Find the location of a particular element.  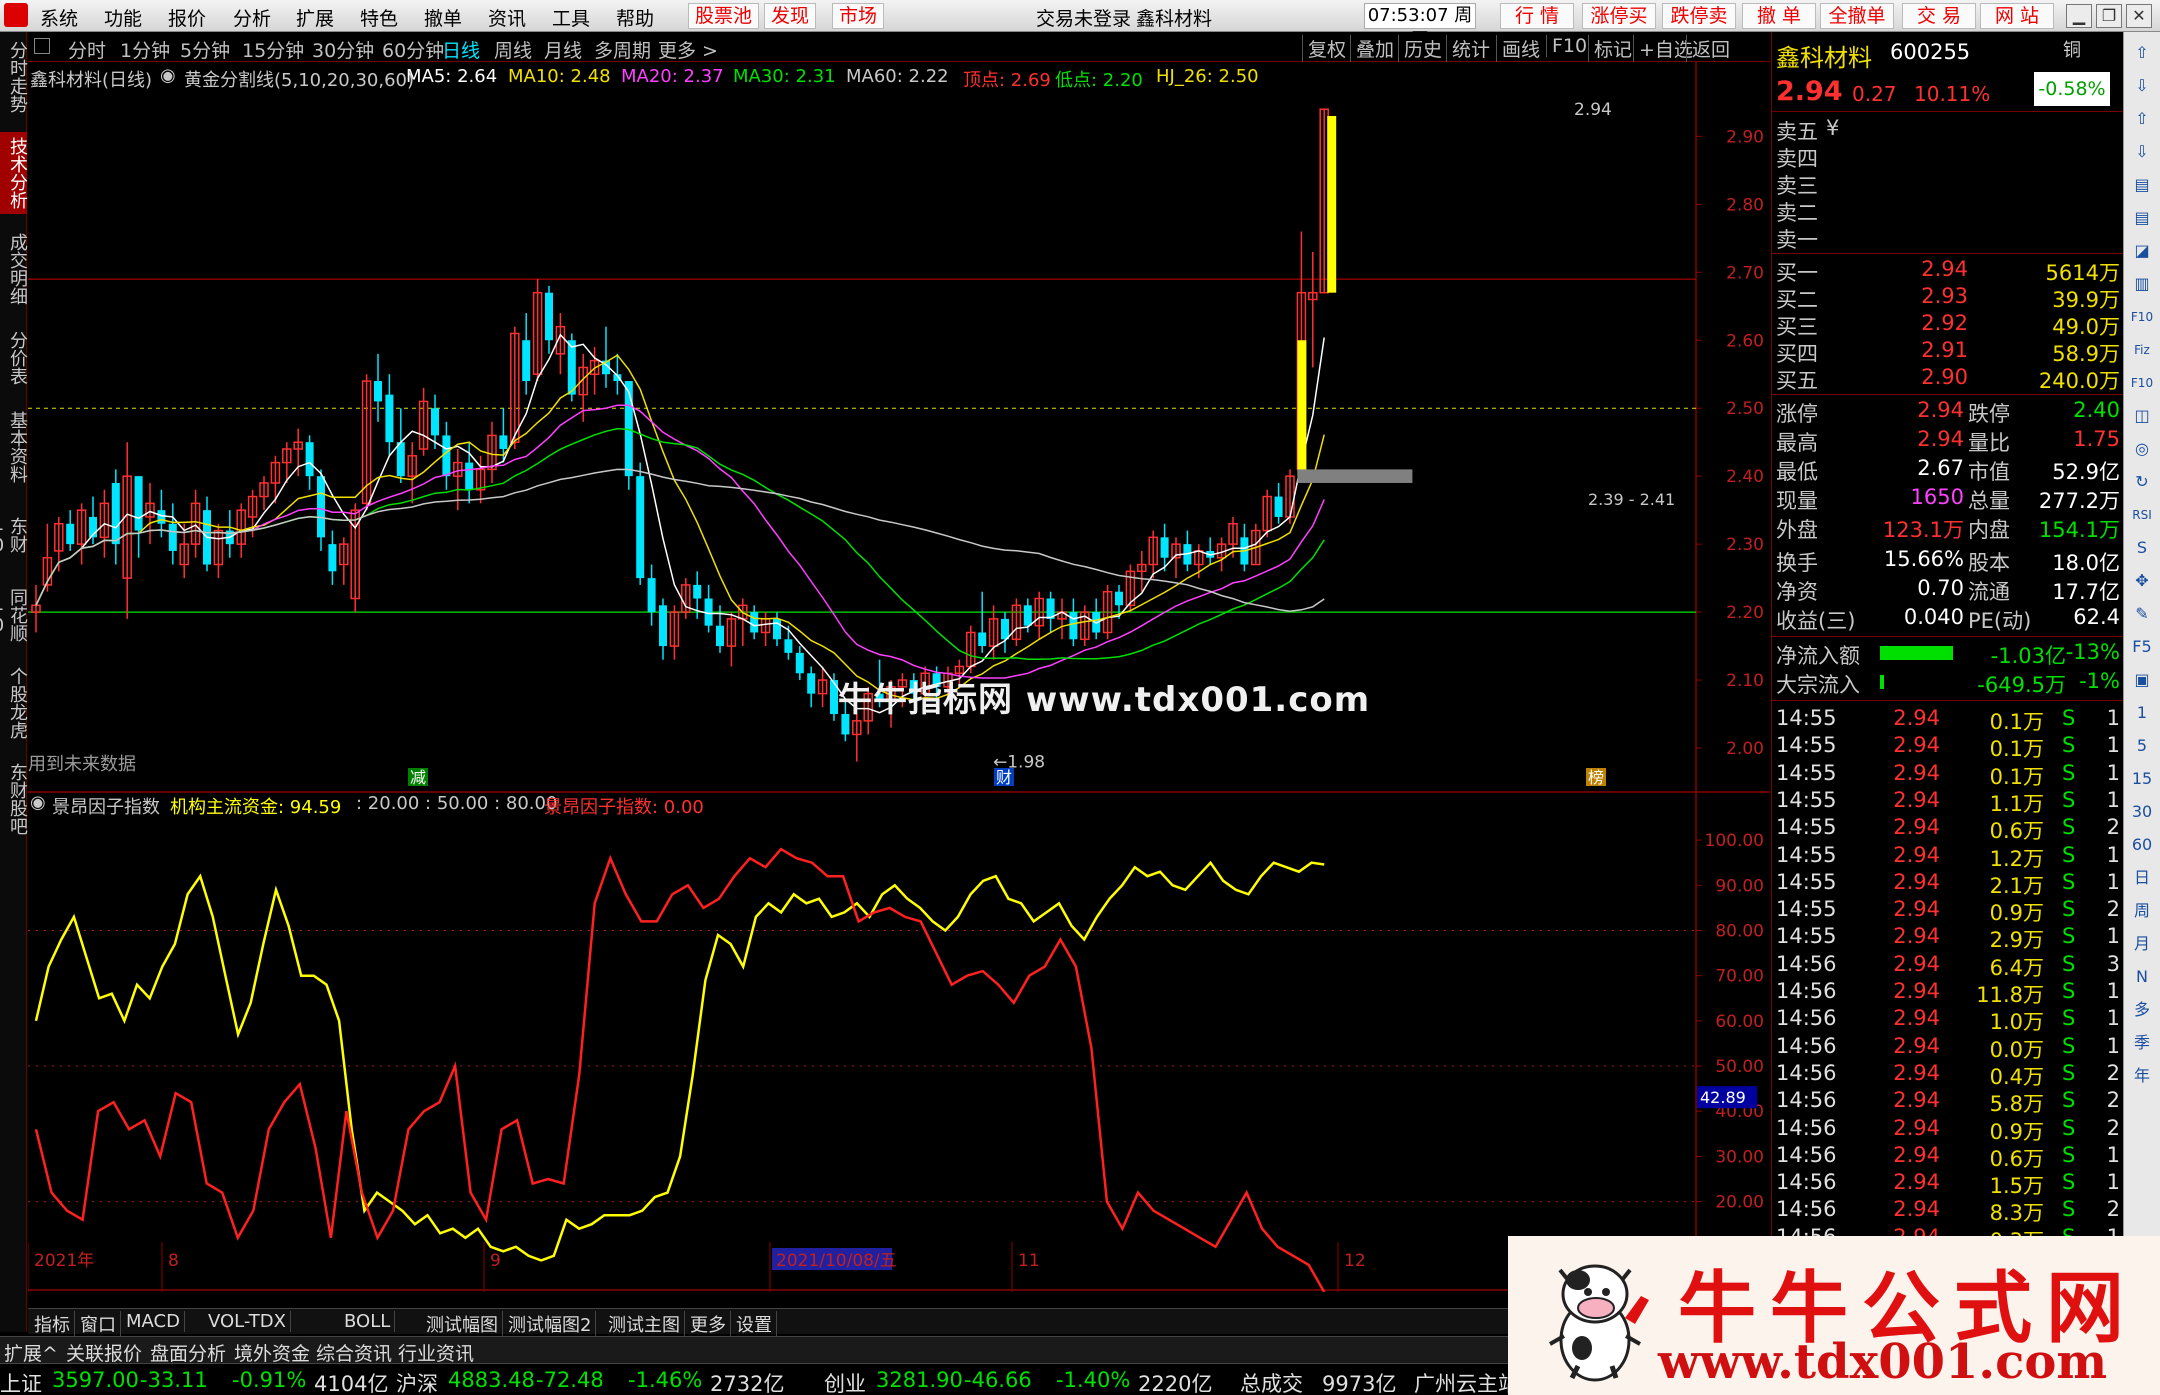

right-tool-21: 5 is located at coordinates (2142, 746).